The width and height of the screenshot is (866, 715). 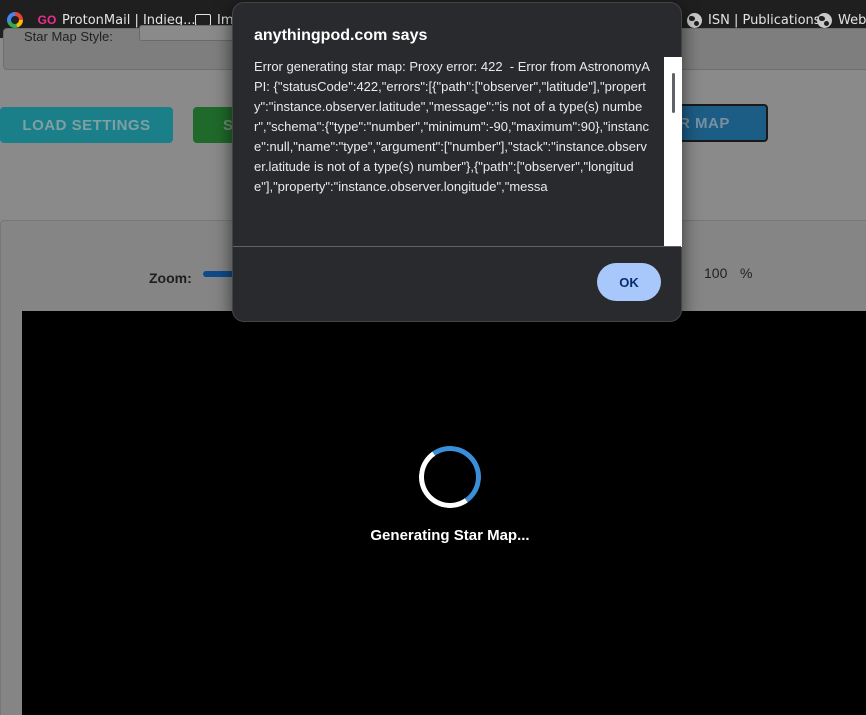 What do you see at coordinates (47, 20) in the screenshot?
I see `protonmail-go-icon: GO` at bounding box center [47, 20].